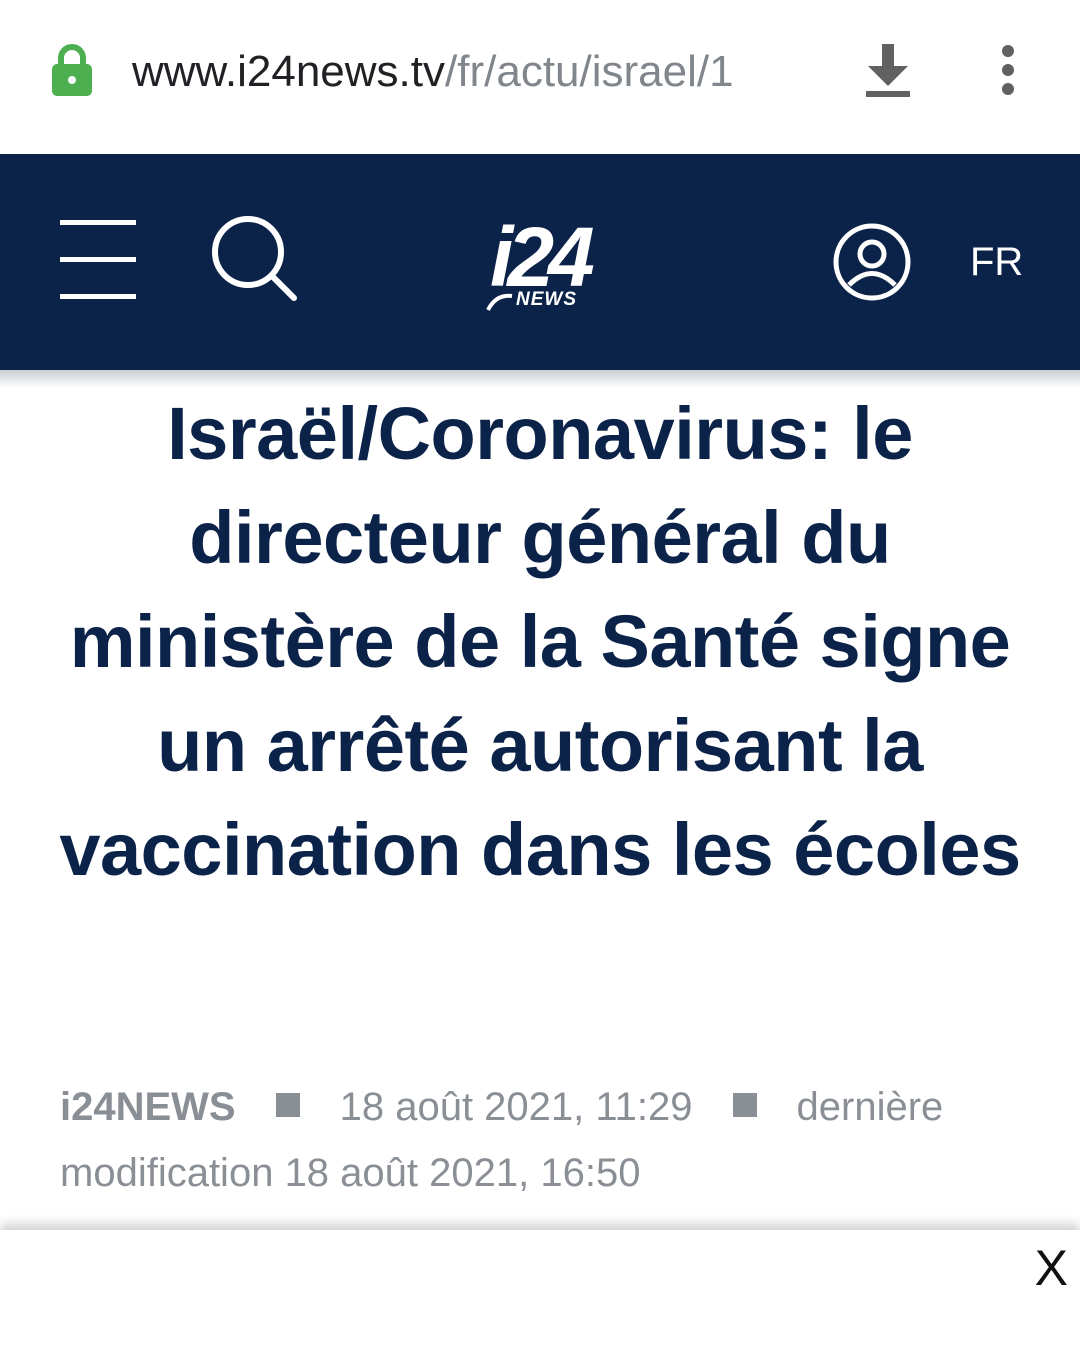 The image size is (1080, 1350). I want to click on svg-text: NEWS, so click(546, 299).